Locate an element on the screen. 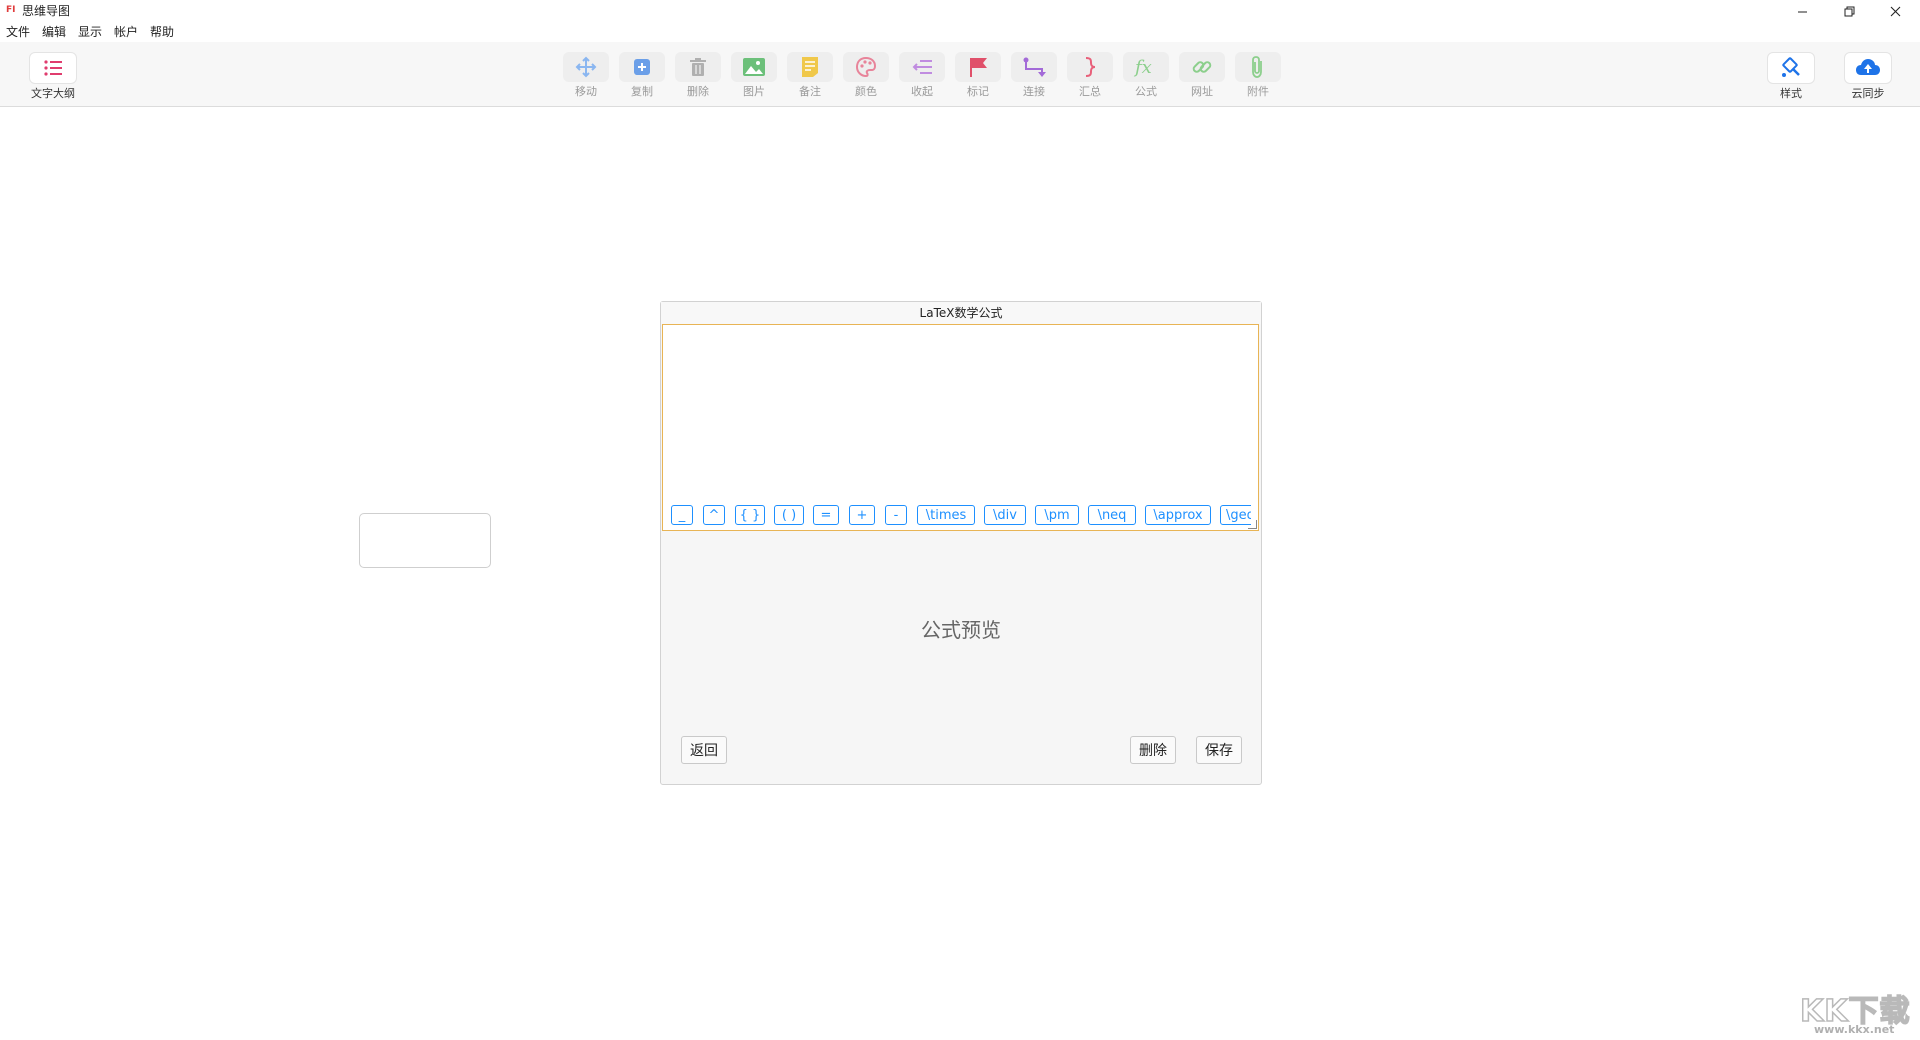 Image resolution: width=1920 pixels, height=1040 pixels. link-label: 网址 is located at coordinates (1202, 91).